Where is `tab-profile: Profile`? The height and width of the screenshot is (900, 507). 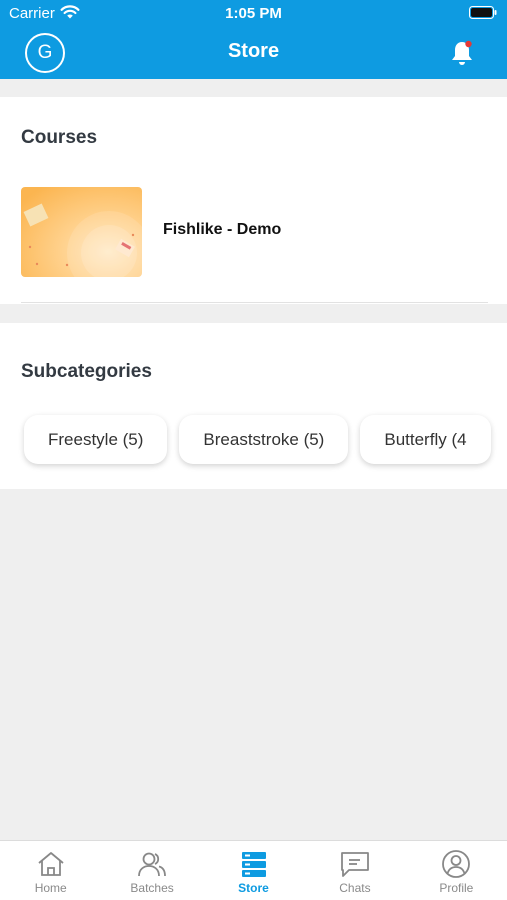
tab-profile: Profile is located at coordinates (456, 870).